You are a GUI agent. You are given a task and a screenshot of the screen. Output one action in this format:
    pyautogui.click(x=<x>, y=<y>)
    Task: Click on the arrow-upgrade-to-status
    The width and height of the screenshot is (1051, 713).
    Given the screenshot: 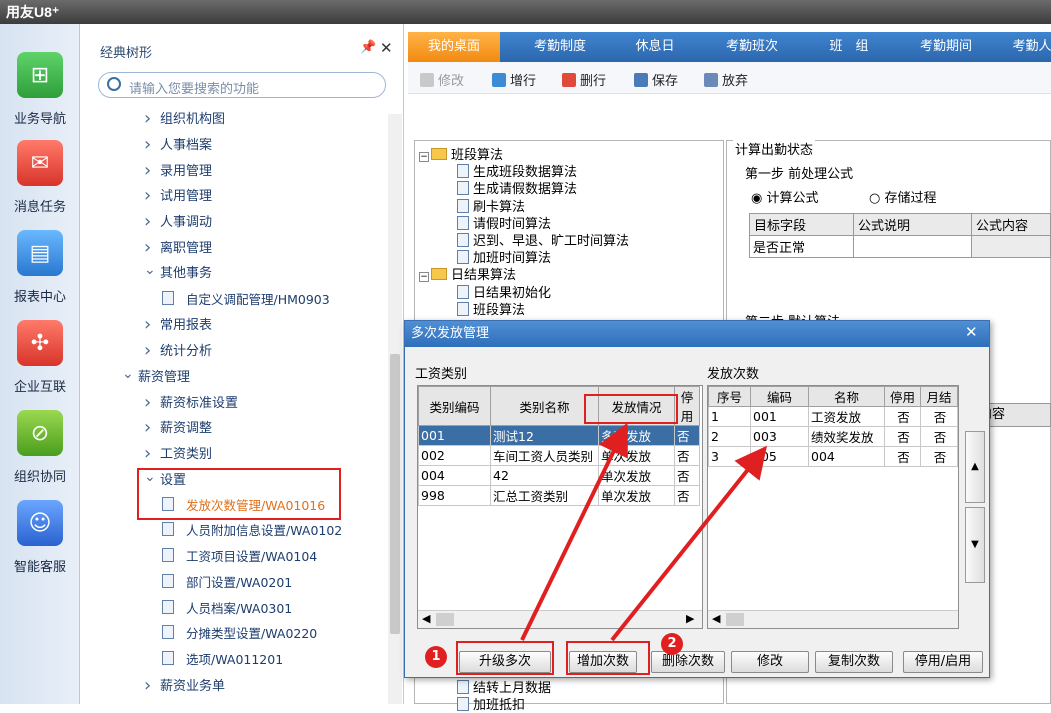 What is the action you would take?
    pyautogui.click(x=574, y=531)
    